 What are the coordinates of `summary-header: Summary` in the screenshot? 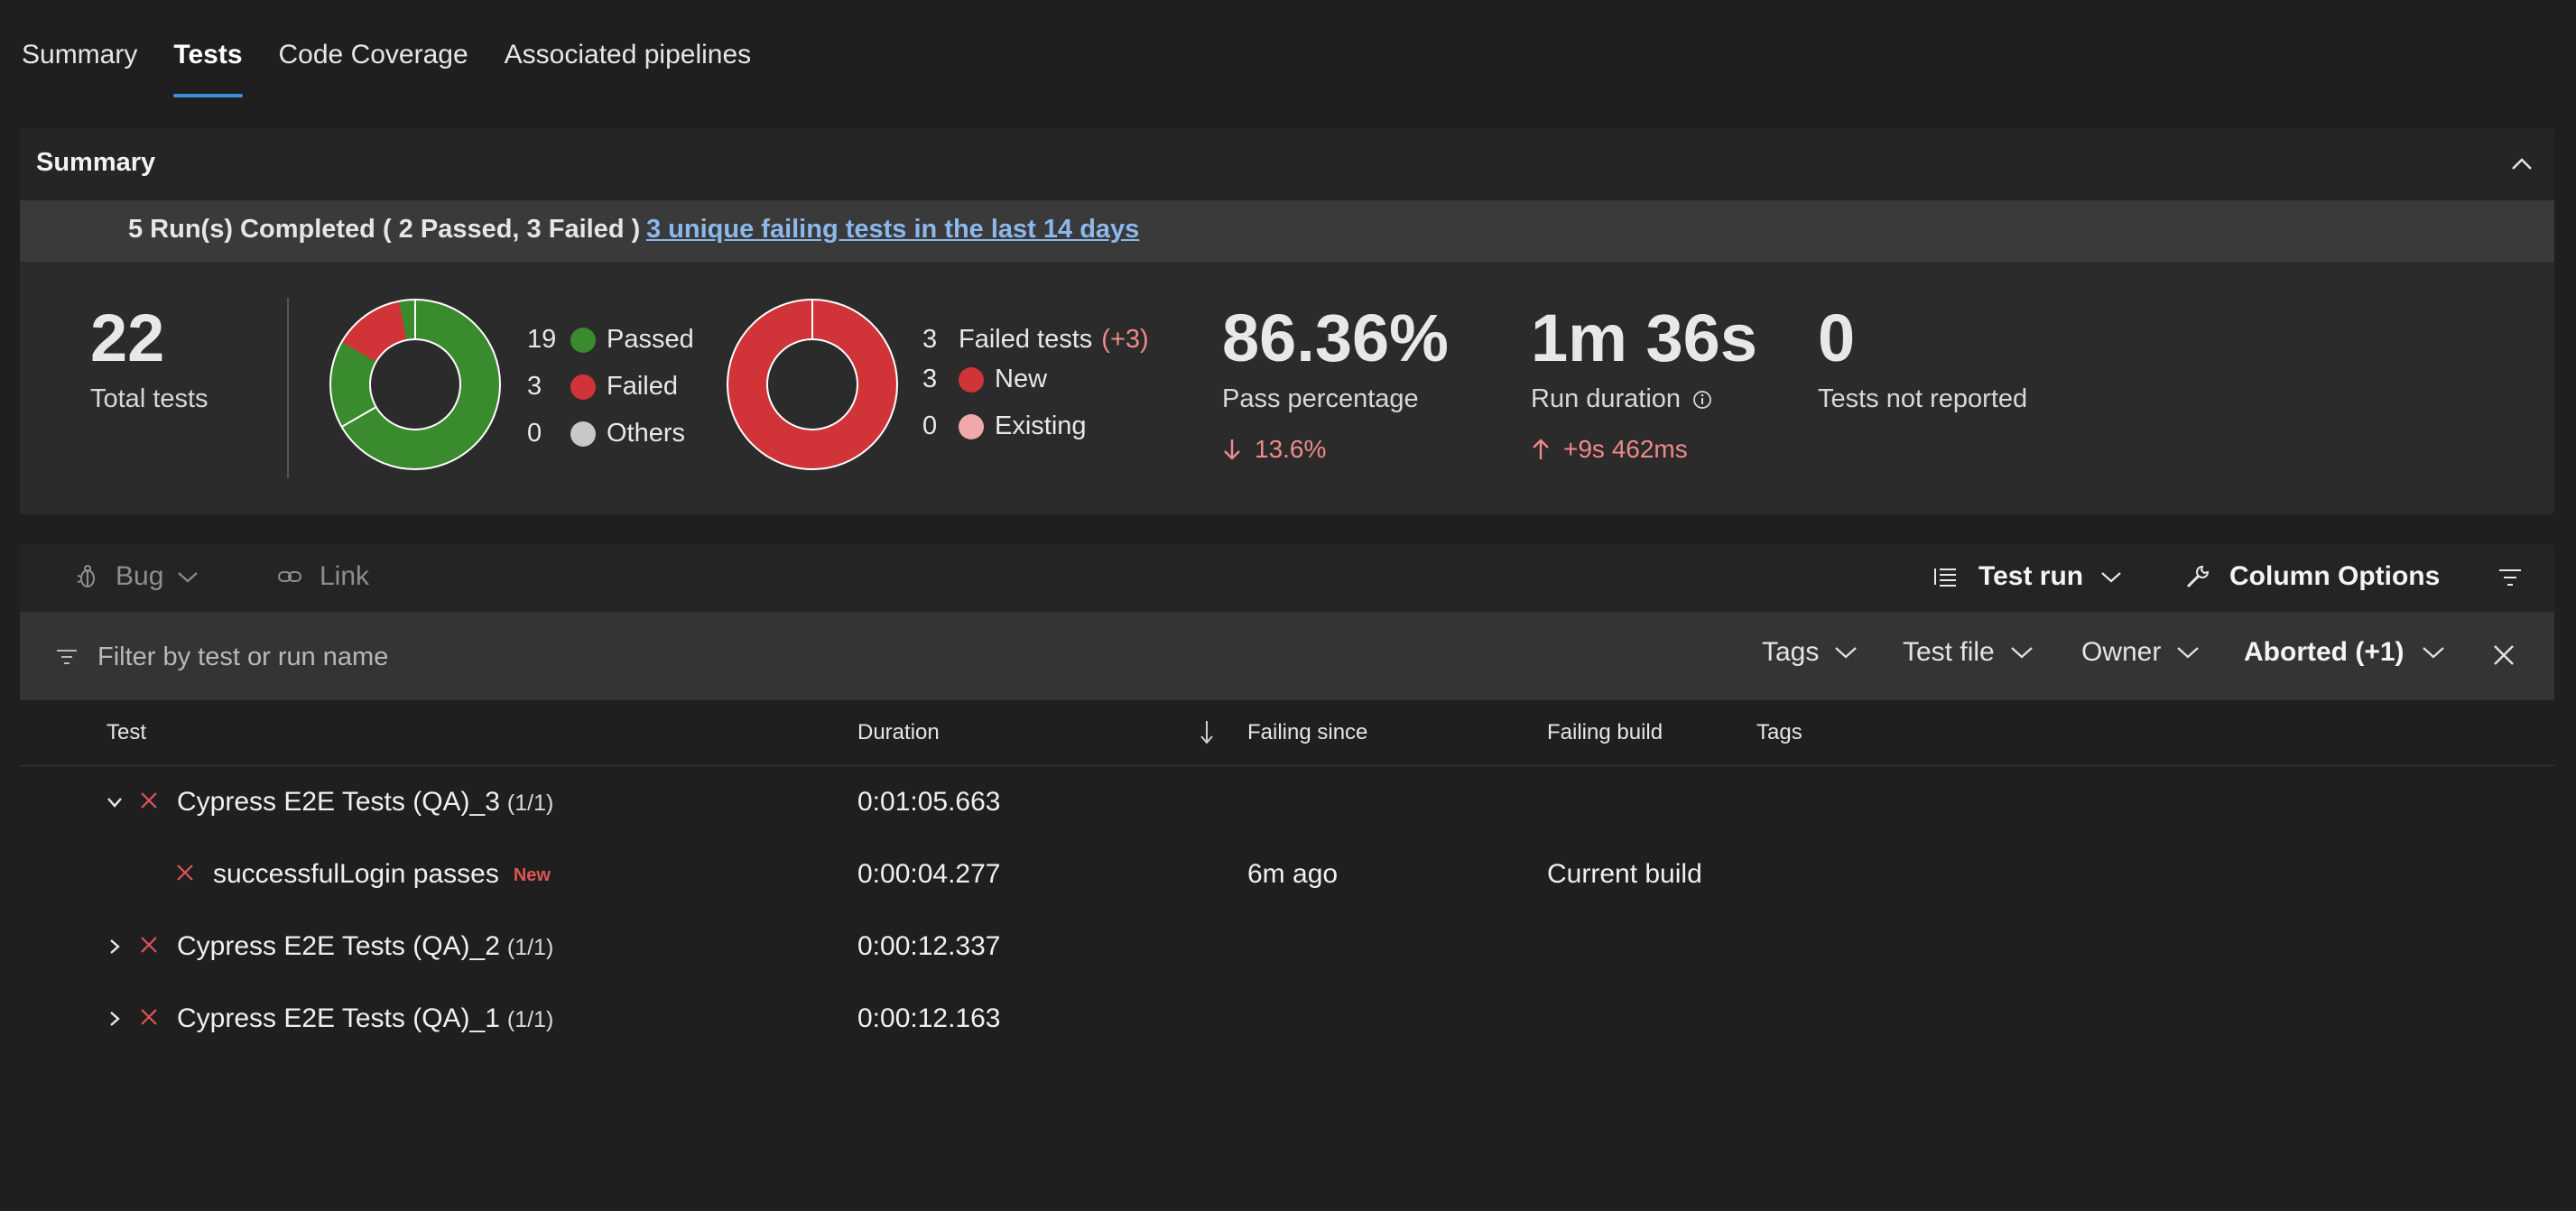 It's located at (1287, 164).